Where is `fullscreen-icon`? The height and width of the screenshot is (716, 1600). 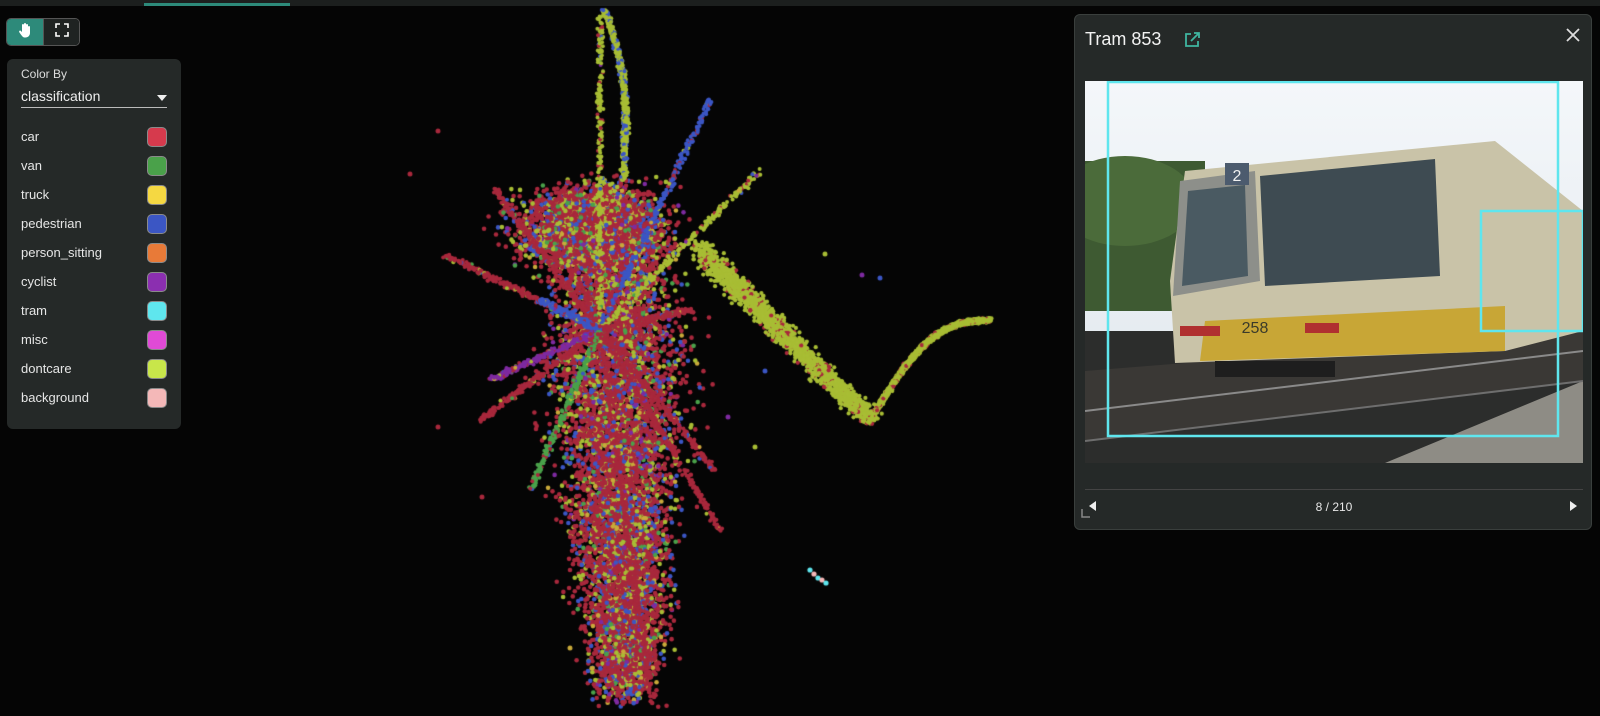
fullscreen-icon is located at coordinates (61, 32).